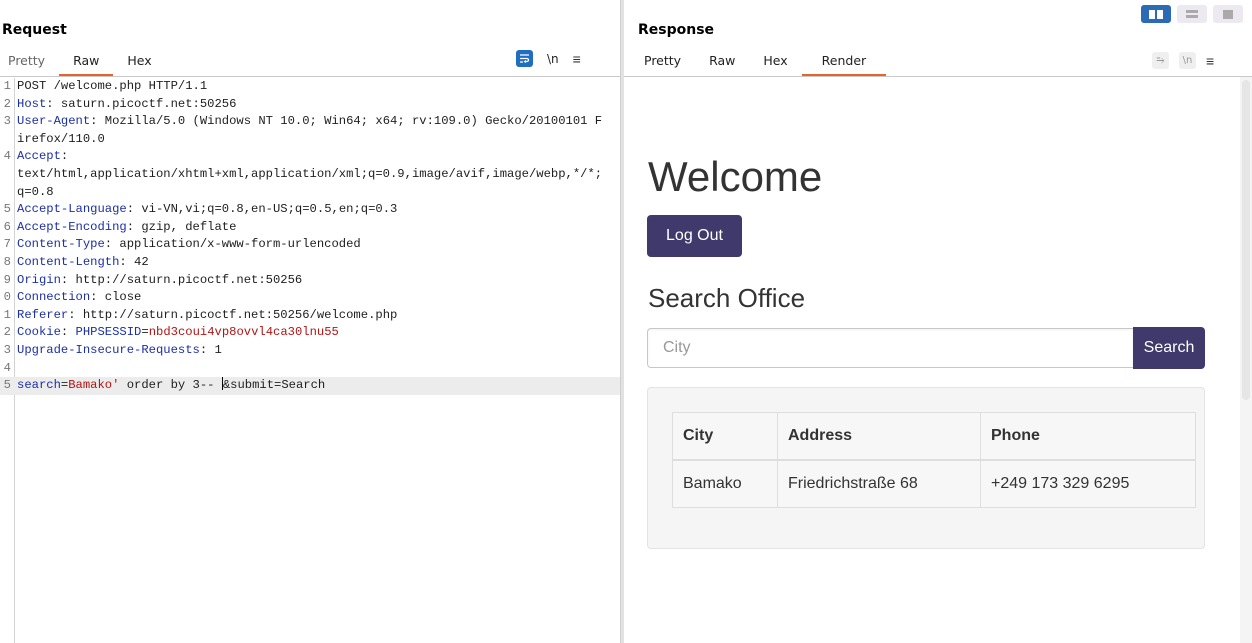 The image size is (1252, 643). Describe the element at coordinates (725, 436) in the screenshot. I see `column-header-city: City` at that location.